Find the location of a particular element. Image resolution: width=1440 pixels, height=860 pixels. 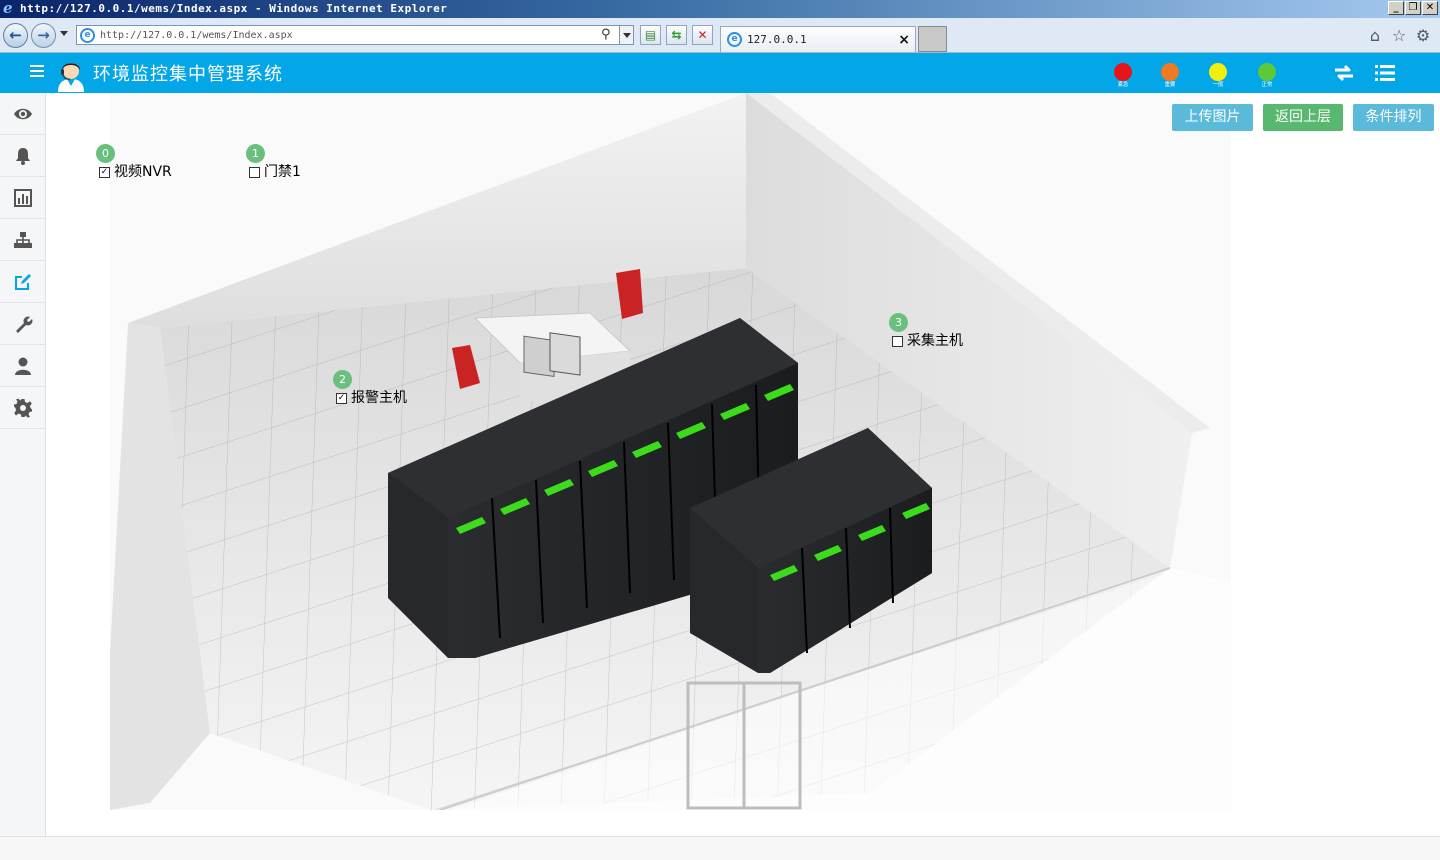

bell-icon is located at coordinates (22, 156).